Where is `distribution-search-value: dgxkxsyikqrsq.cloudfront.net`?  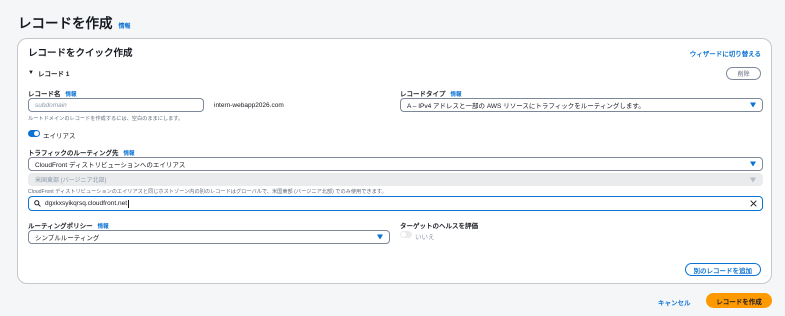
distribution-search-value: dgxkxsyikqrsq.cloudfront.net is located at coordinates (86, 203).